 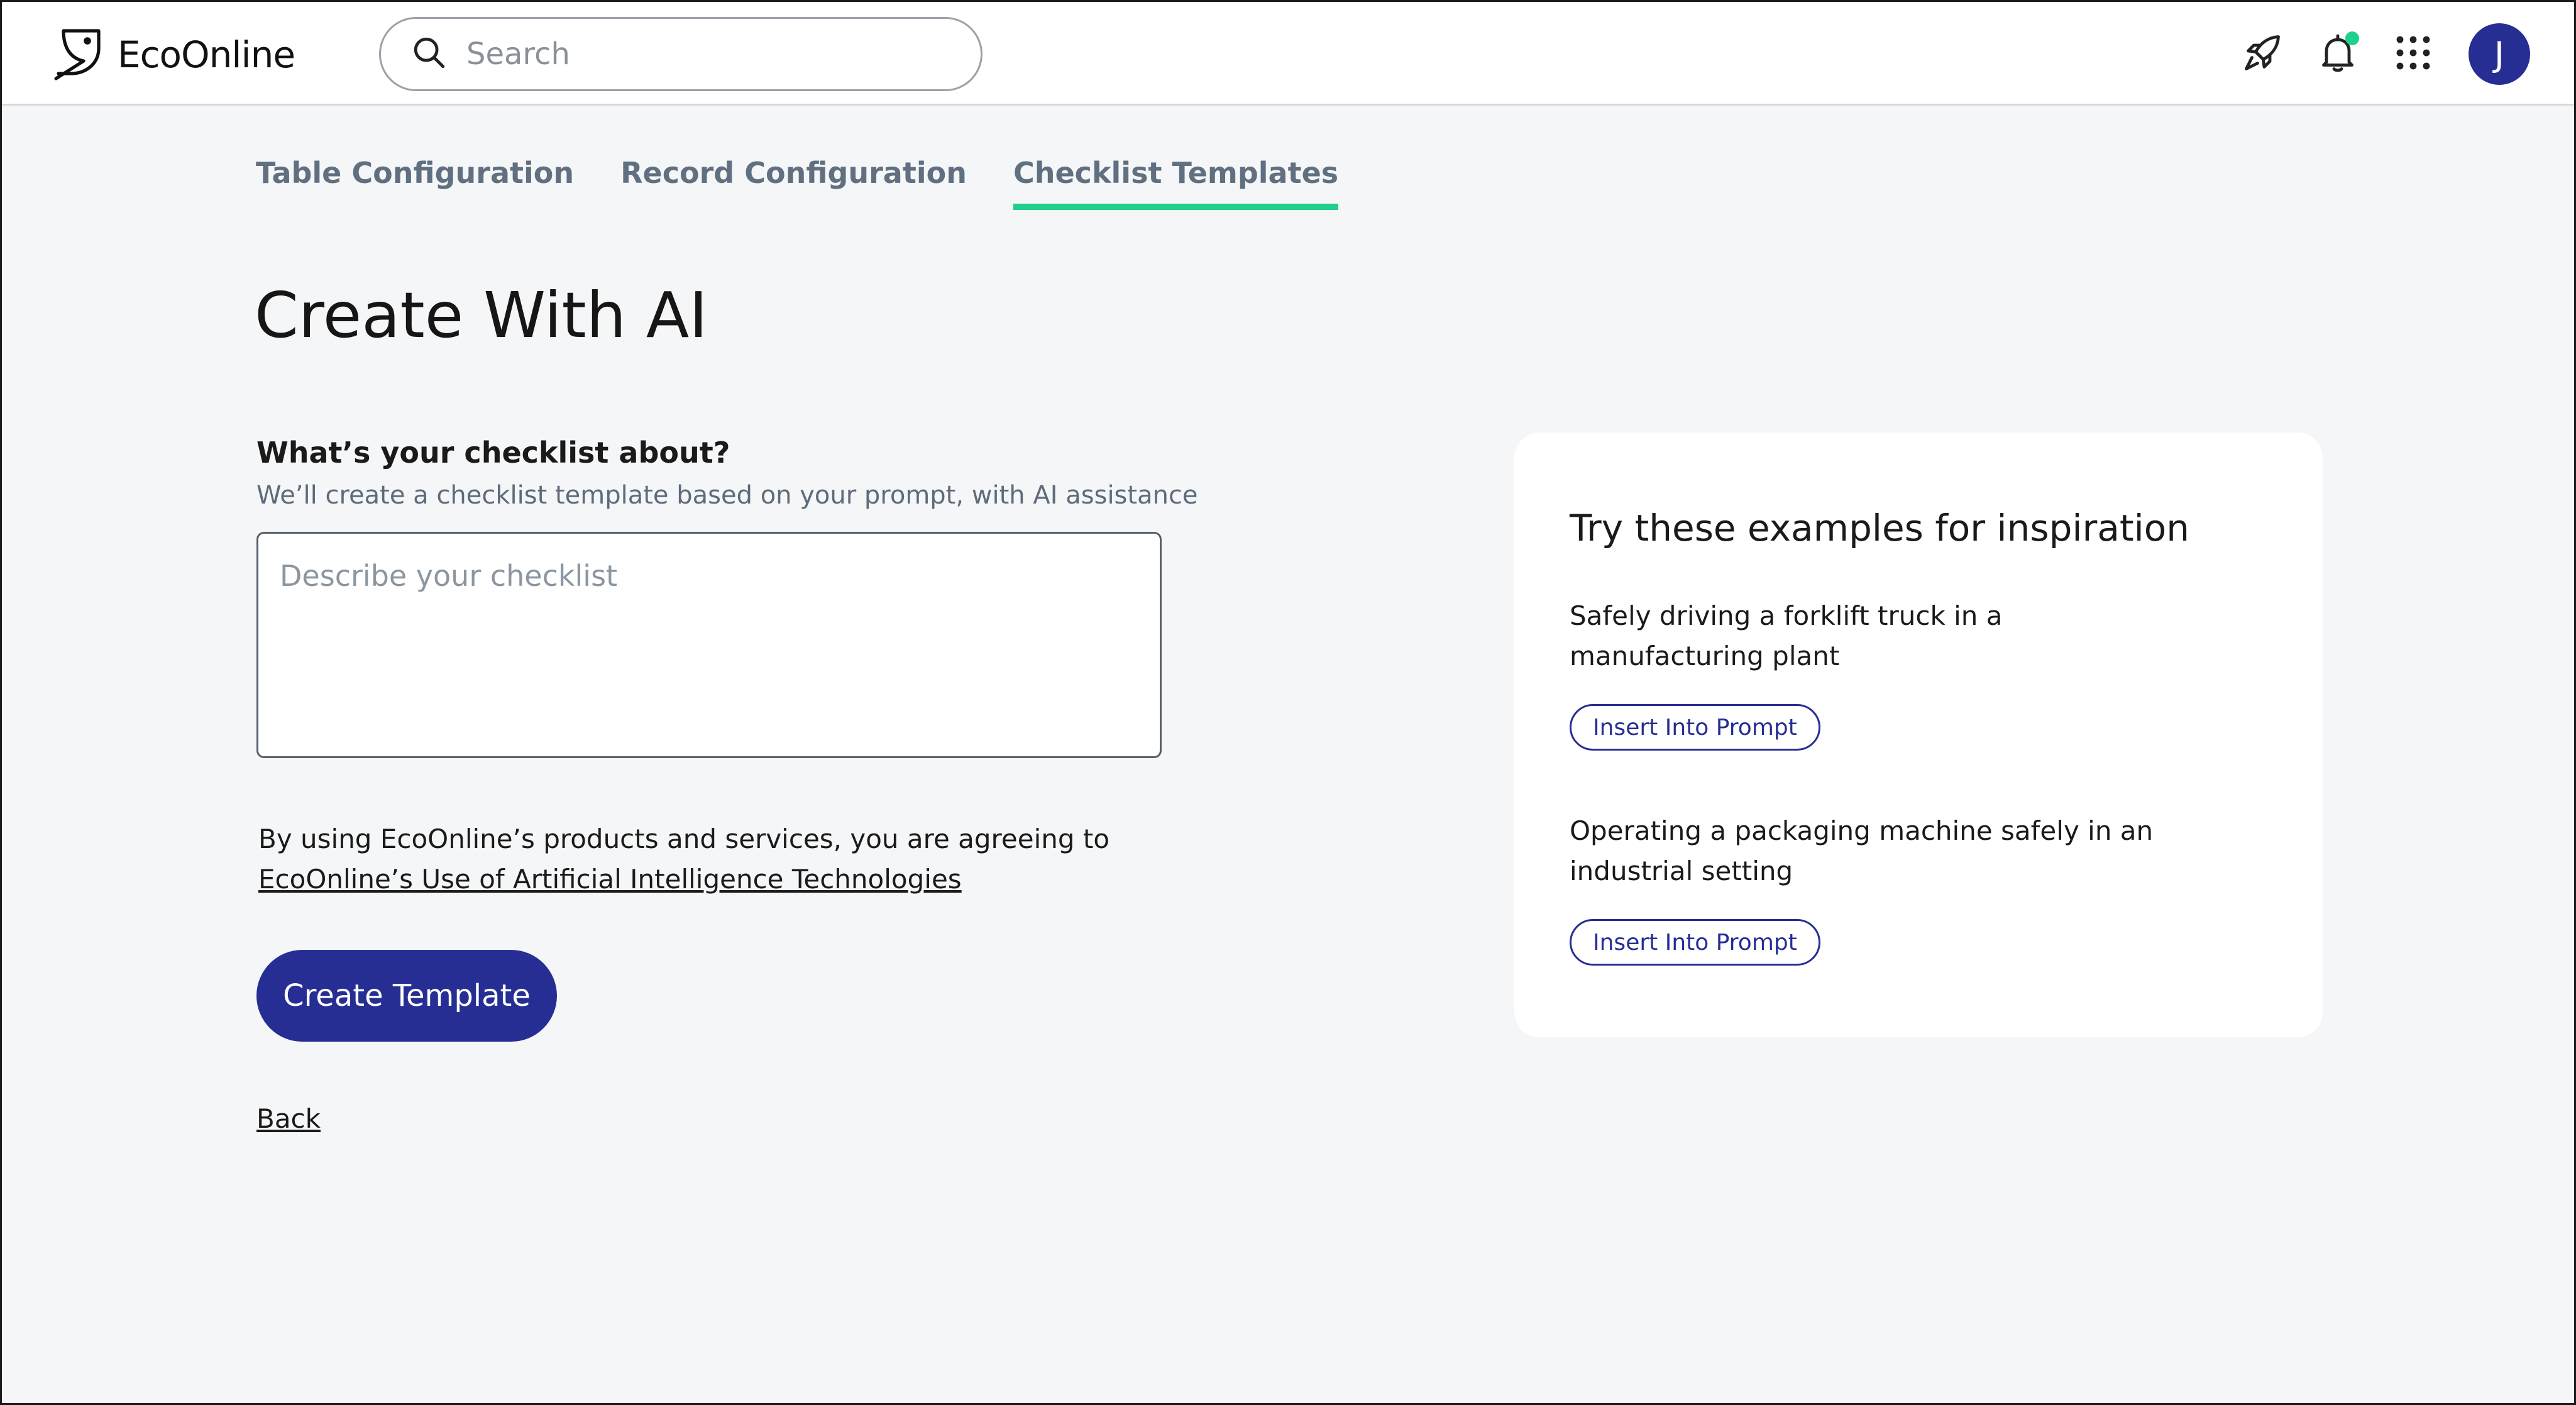 I want to click on top-bar: EcoOnline Search J, so click(x=1288, y=54).